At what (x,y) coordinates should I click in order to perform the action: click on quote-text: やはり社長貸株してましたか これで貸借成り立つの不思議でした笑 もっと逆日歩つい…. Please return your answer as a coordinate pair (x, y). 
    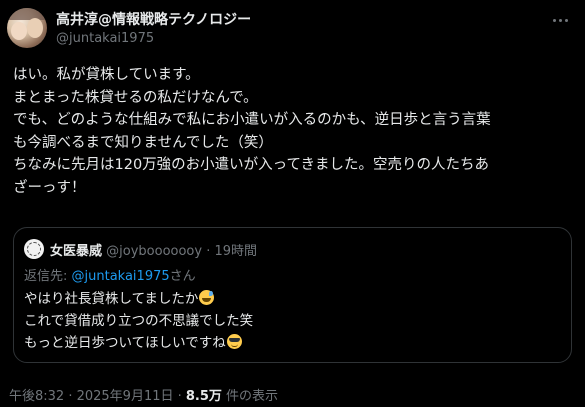
    Looking at the image, I should click on (138, 321).